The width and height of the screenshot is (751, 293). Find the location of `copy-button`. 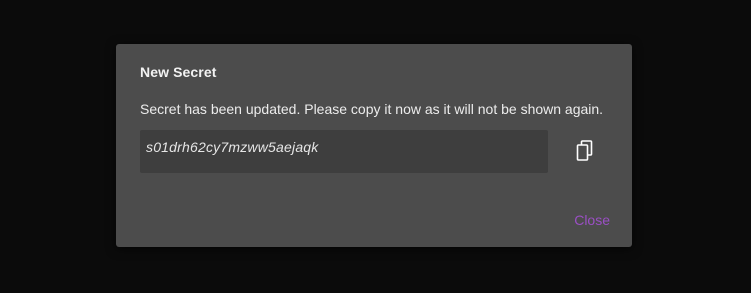

copy-button is located at coordinates (585, 151).